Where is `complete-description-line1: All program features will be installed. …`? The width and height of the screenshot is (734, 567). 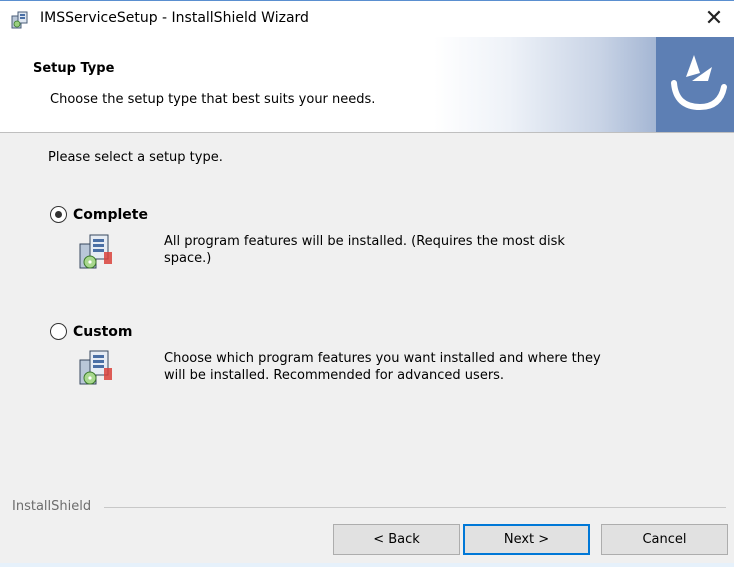 complete-description-line1: All program features will be installed. … is located at coordinates (364, 241).